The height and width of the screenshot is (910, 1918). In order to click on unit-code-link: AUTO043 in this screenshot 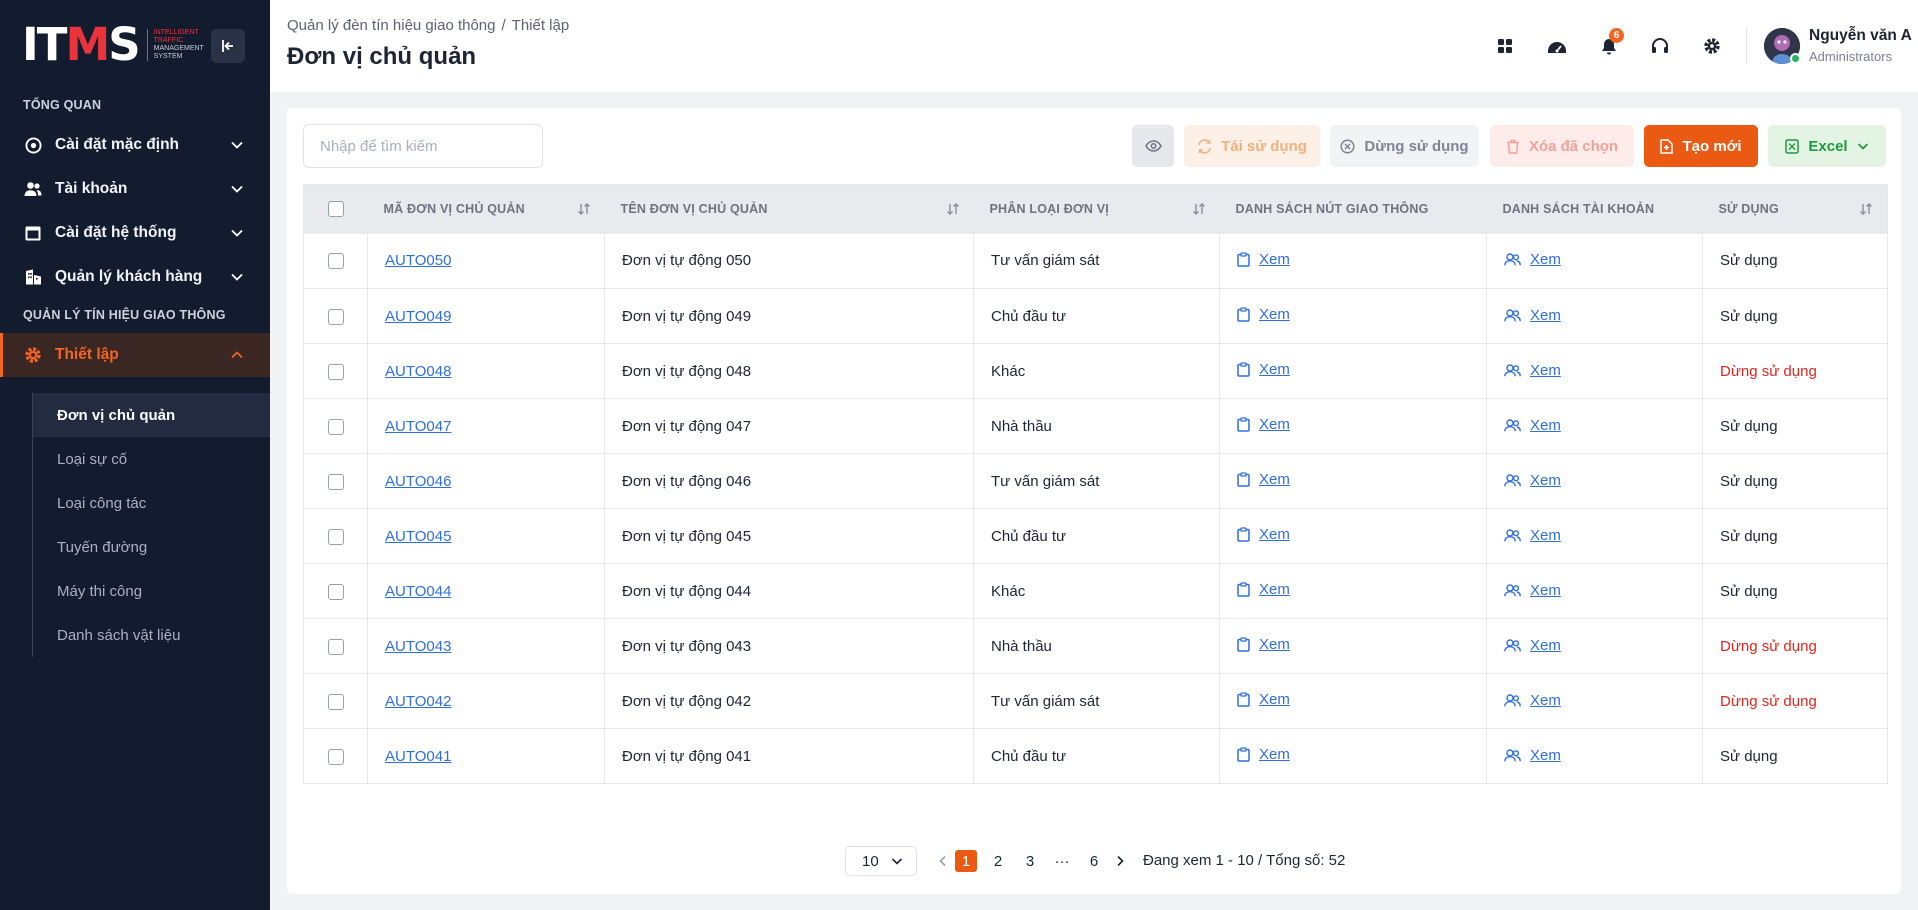, I will do `click(418, 646)`.